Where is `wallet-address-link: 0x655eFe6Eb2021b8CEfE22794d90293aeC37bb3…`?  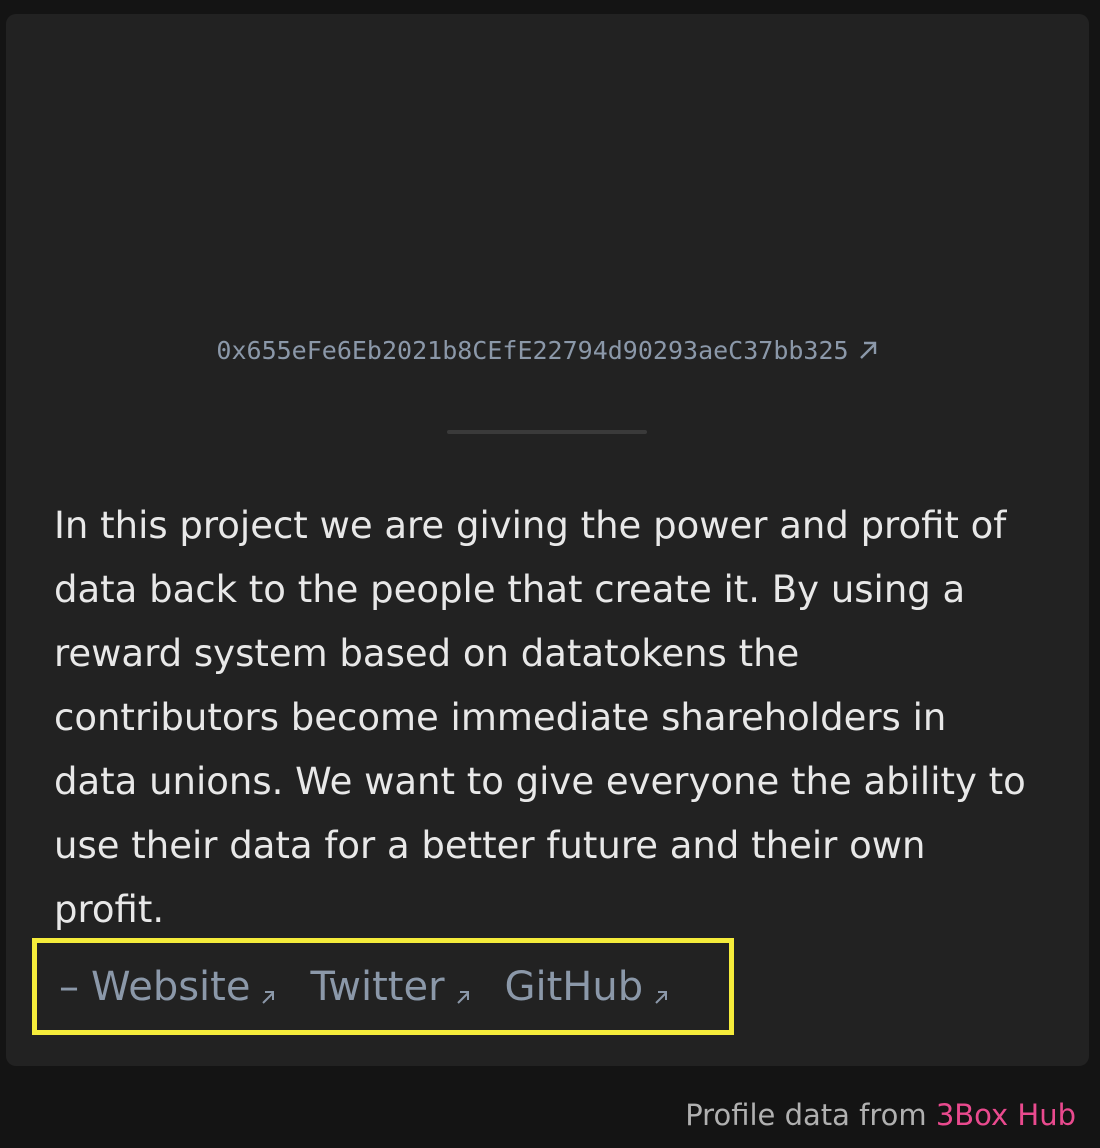
wallet-address-link: 0x655eFe6Eb2021b8CEfE22794d90293aeC37bb3… is located at coordinates (547, 350).